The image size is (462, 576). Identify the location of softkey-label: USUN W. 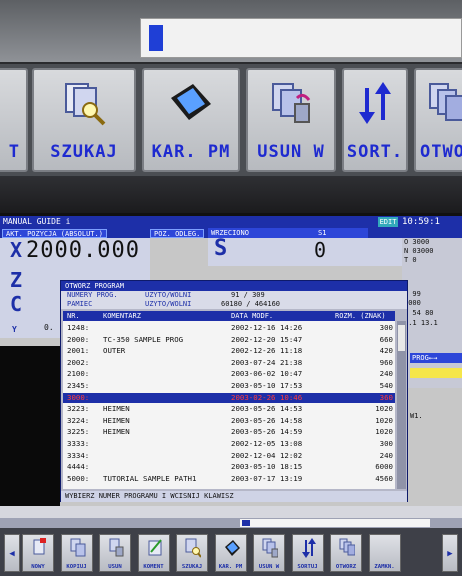
(291, 152).